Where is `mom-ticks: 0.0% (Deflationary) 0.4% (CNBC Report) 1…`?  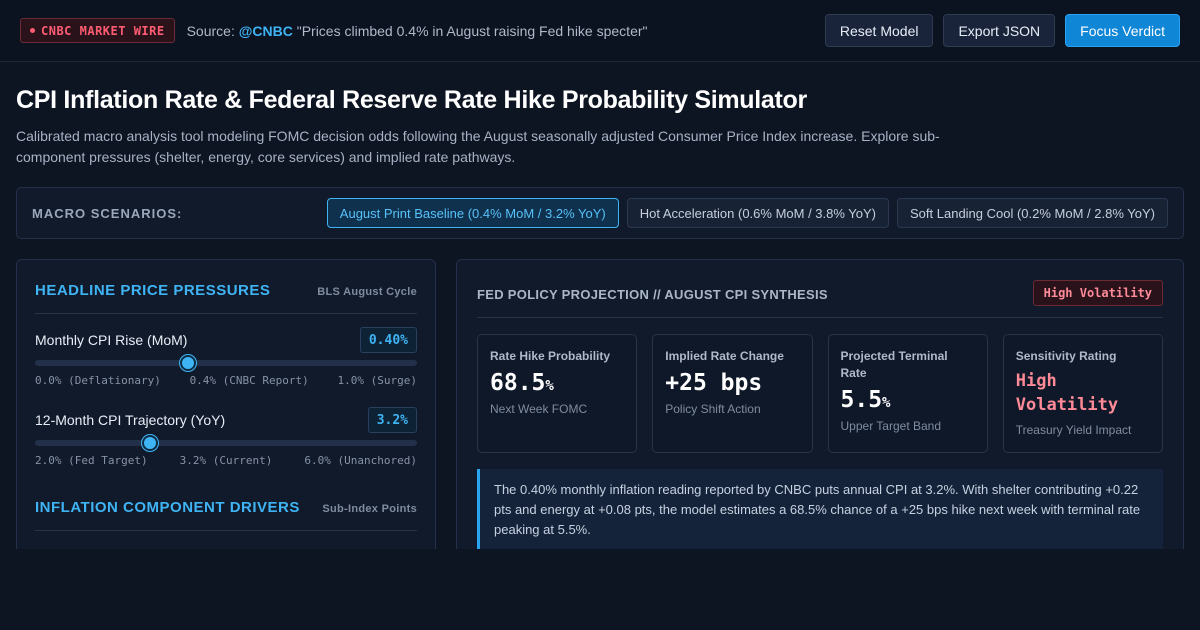
mom-ticks: 0.0% (Deflationary) 0.4% (CNBC Report) 1… is located at coordinates (226, 380).